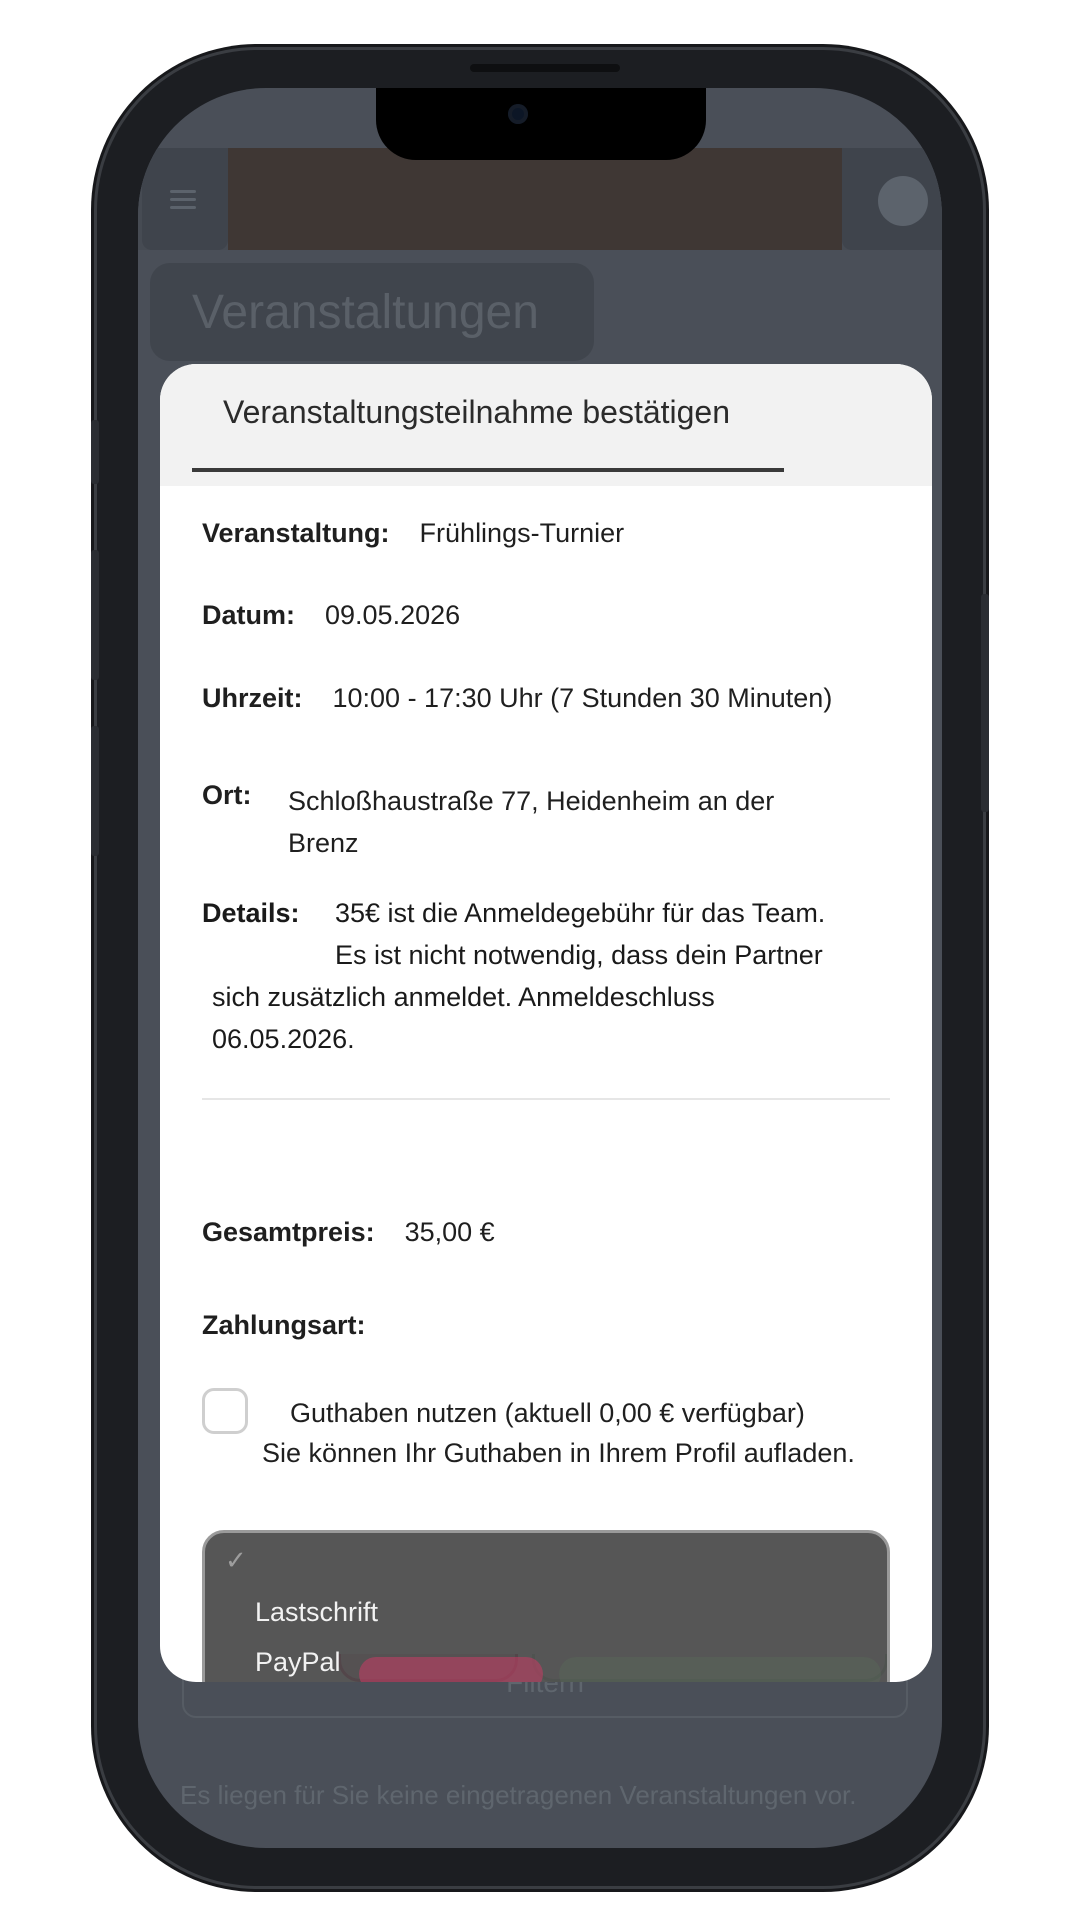 This screenshot has width=1080, height=1920. Describe the element at coordinates (488, 470) in the screenshot. I see `active-tab-indicator` at that location.